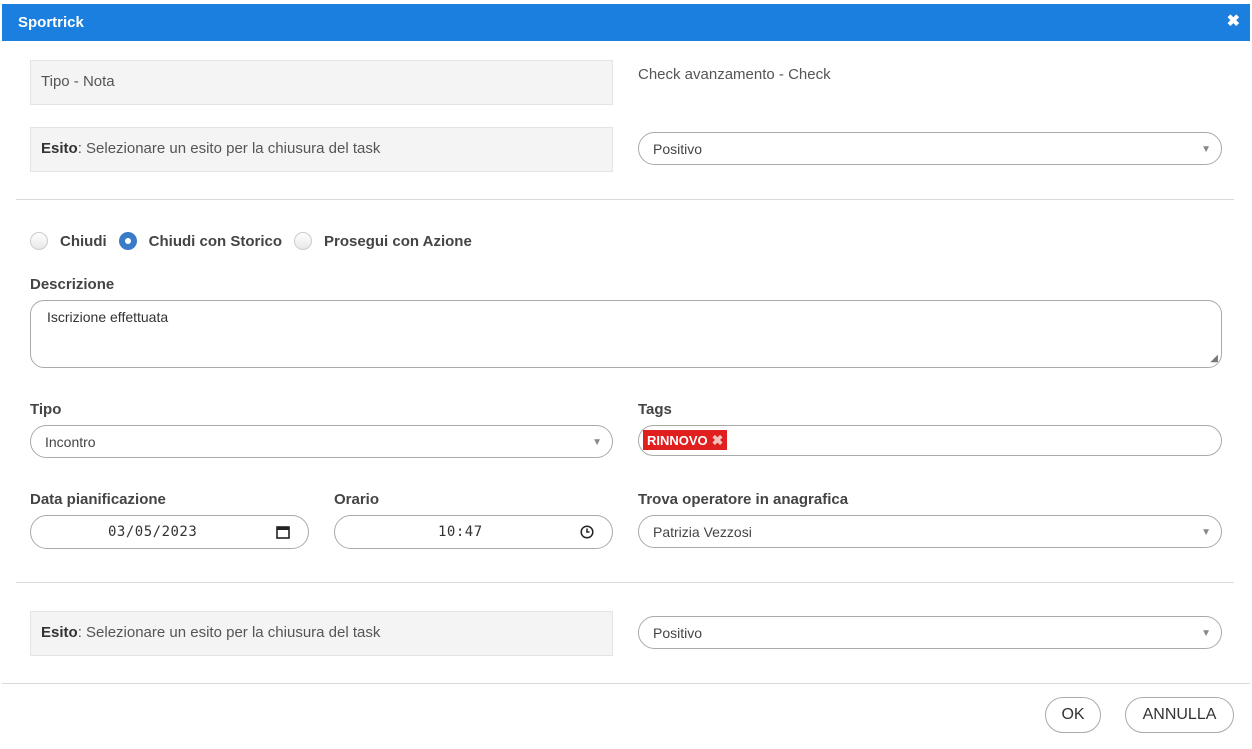 This screenshot has width=1252, height=749. I want to click on orario-value: 10:47, so click(460, 532).